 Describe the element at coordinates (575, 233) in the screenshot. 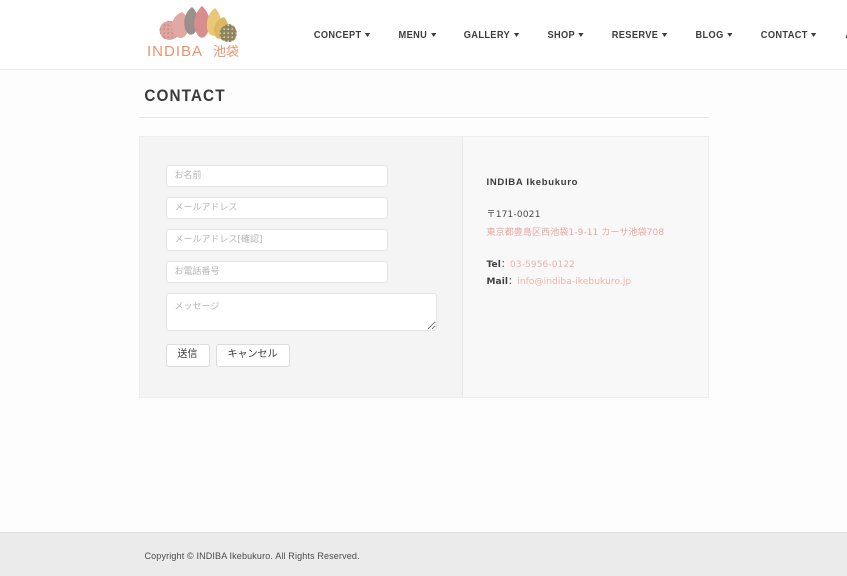

I see `shop-address: 東京都豊島区西池袋1-9-11 カーサ池袋708` at that location.